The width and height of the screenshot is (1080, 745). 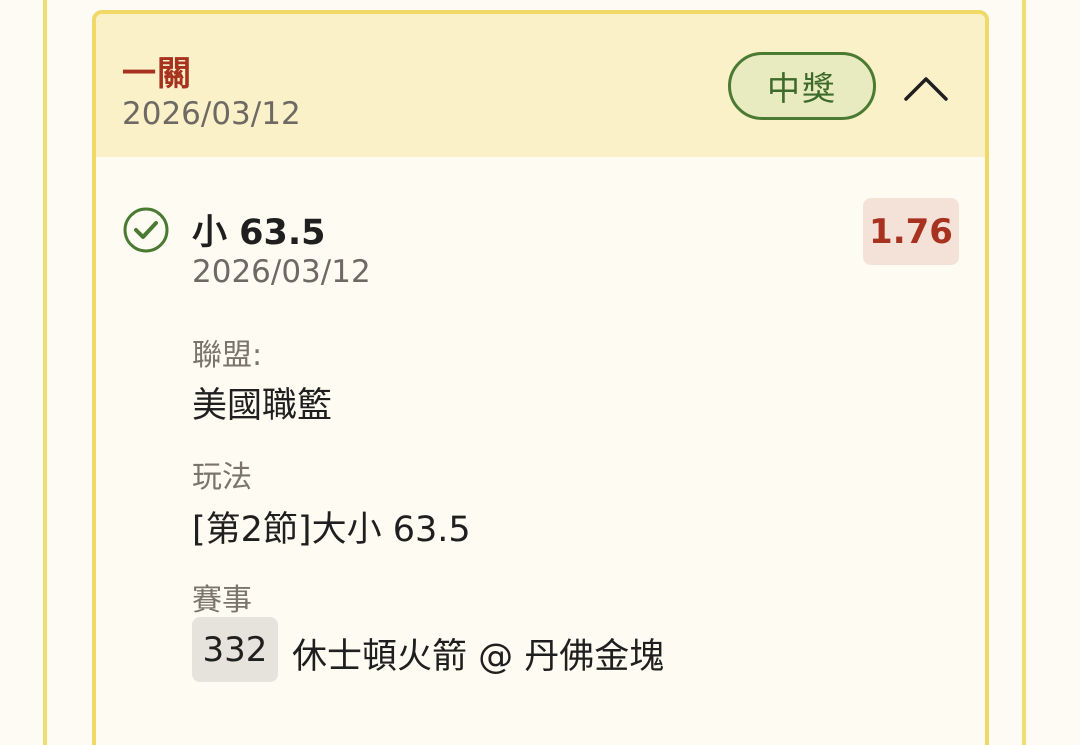 What do you see at coordinates (802, 86) in the screenshot?
I see `win-status-badge: 中獎` at bounding box center [802, 86].